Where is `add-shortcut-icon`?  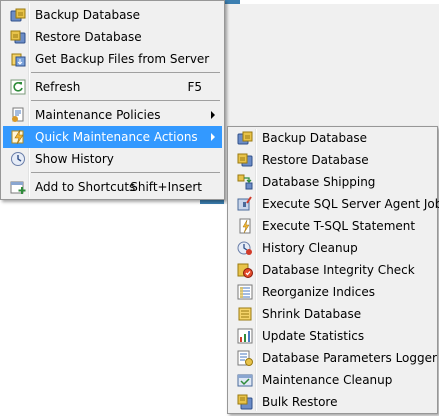
add-shortcut-icon is located at coordinates (18, 187).